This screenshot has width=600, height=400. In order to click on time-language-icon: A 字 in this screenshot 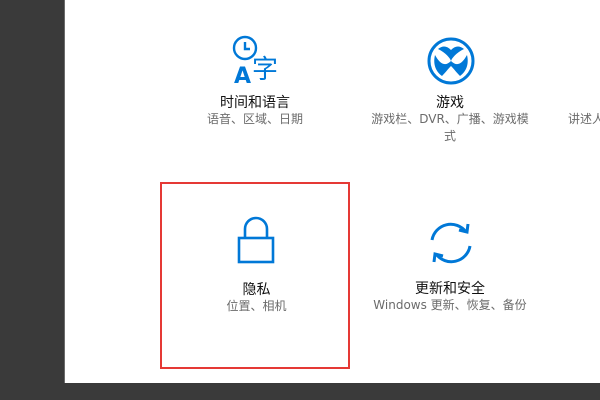, I will do `click(255, 63)`.